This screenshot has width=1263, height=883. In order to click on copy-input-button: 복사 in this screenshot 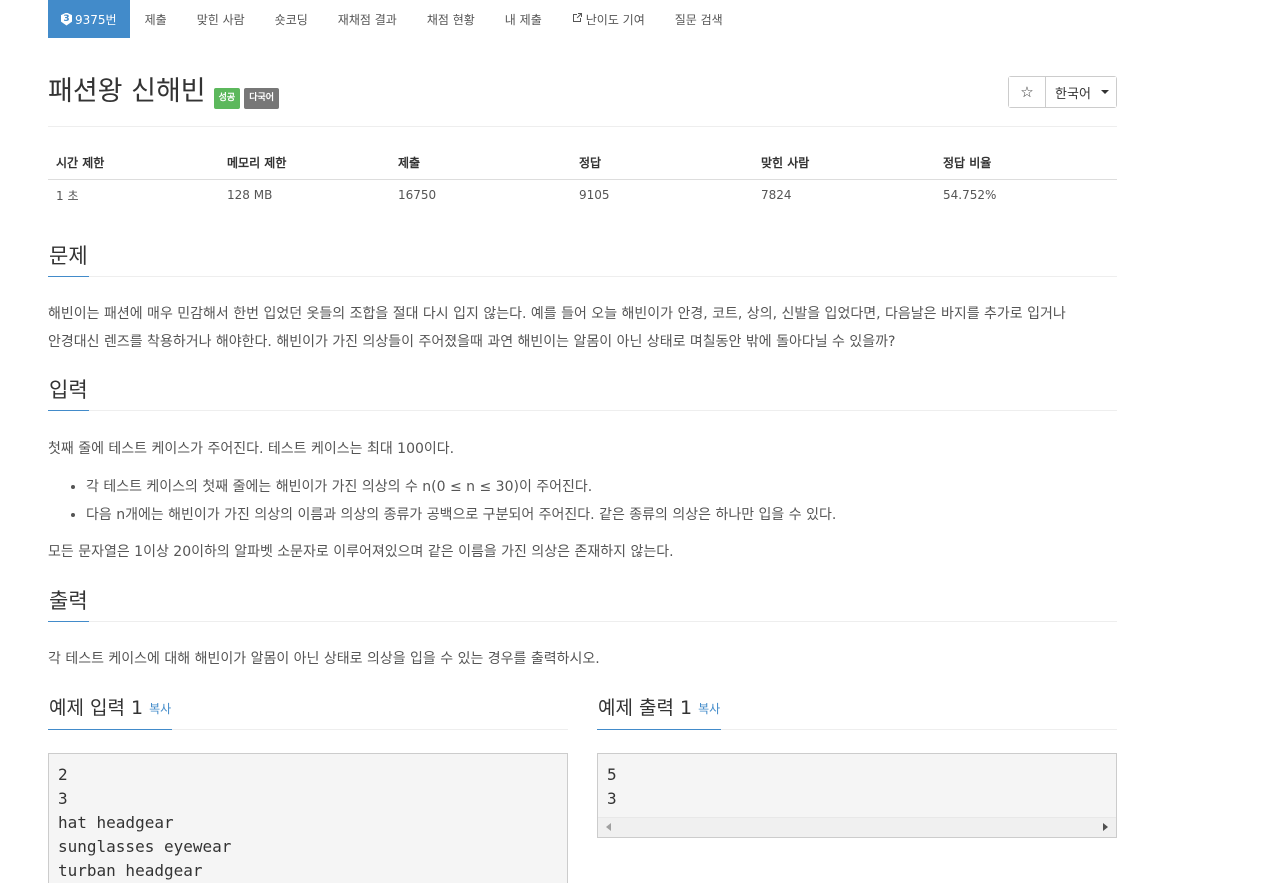, I will do `click(160, 709)`.